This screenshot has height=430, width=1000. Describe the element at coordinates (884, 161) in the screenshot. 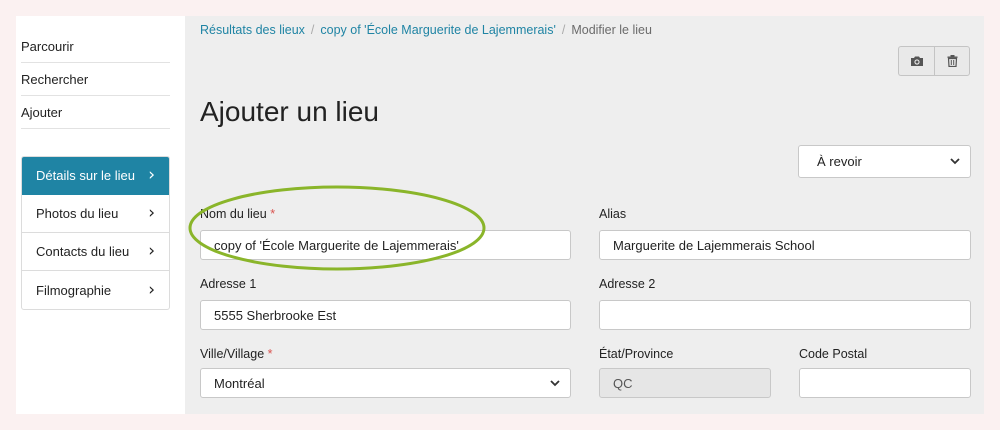

I see `status-select: À revoir` at that location.